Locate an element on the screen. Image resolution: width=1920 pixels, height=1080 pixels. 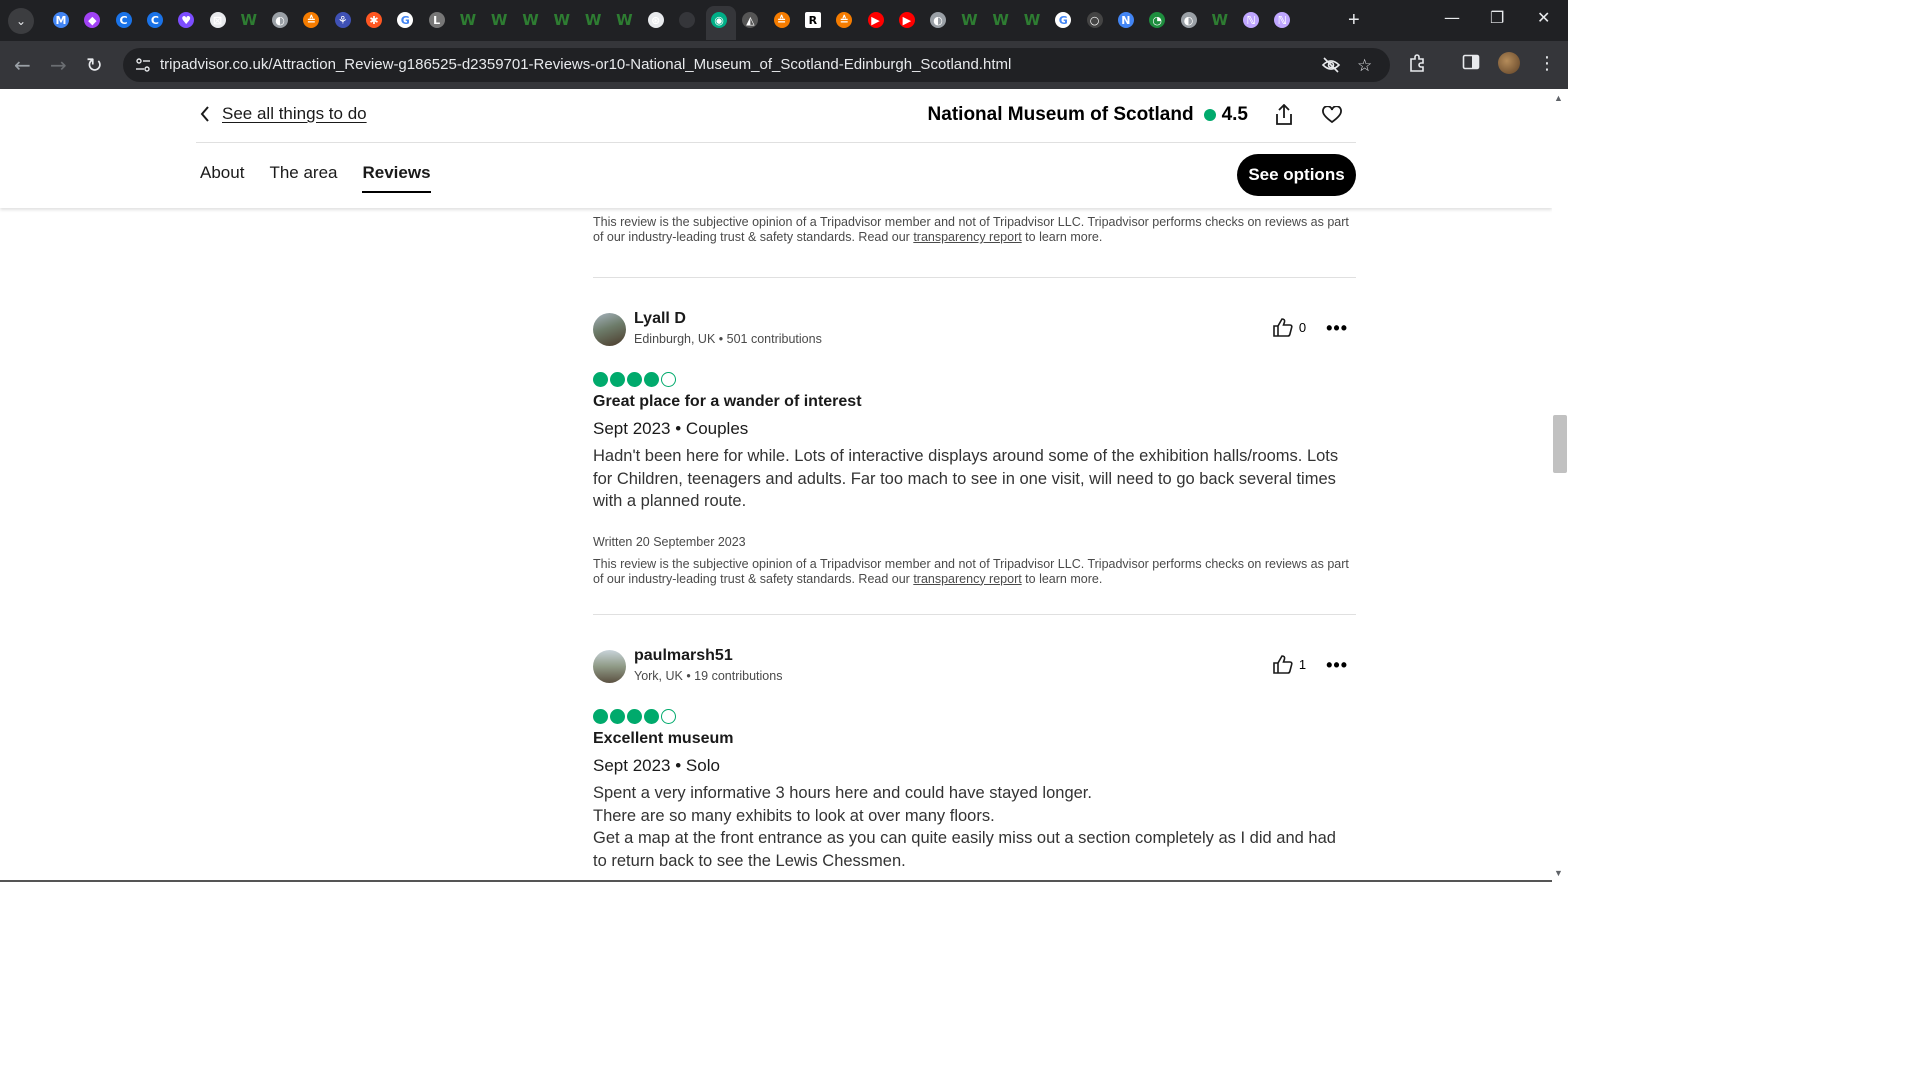
see-all-things-label: See all things to do is located at coordinates (294, 113).